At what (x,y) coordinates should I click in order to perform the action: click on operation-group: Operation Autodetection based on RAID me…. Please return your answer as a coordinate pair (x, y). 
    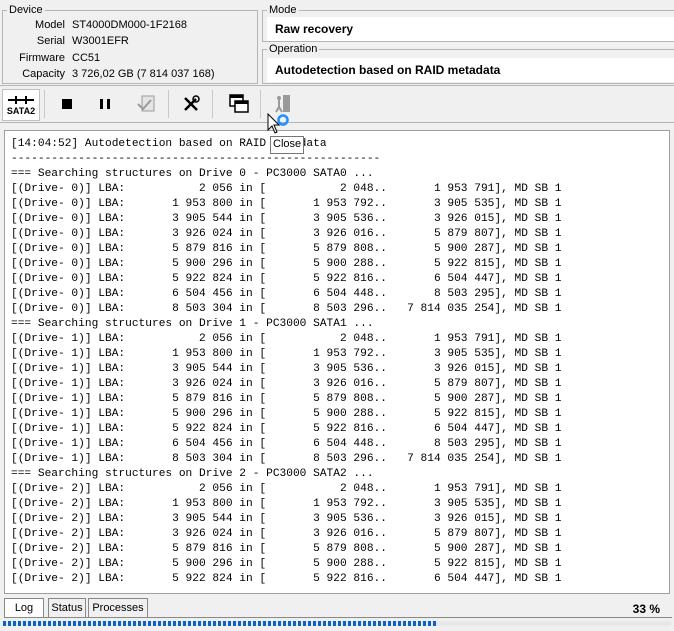
    Looking at the image, I should click on (468, 63).